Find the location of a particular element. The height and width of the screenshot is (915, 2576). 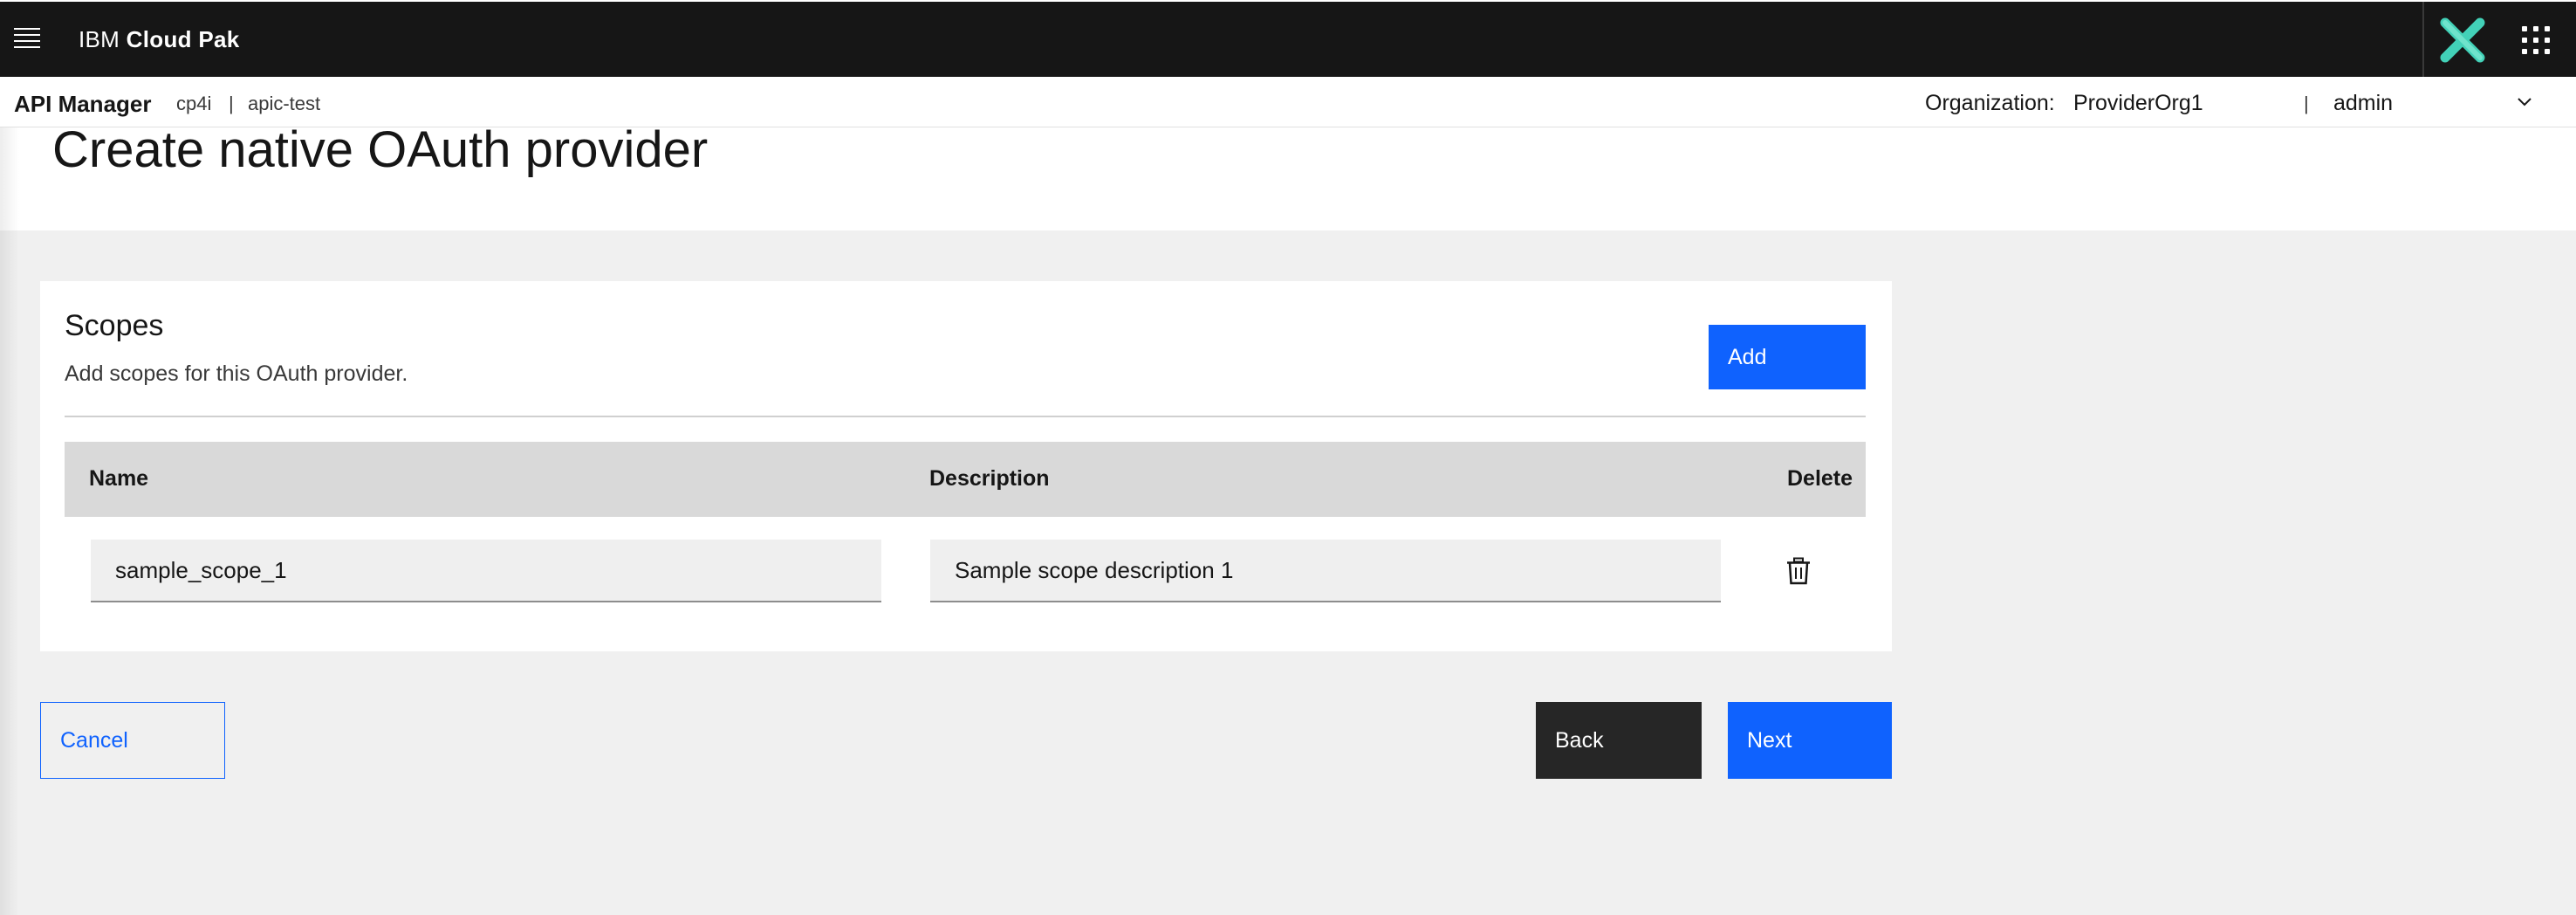

product-brand: IBM Cloud Pak is located at coordinates (160, 39).